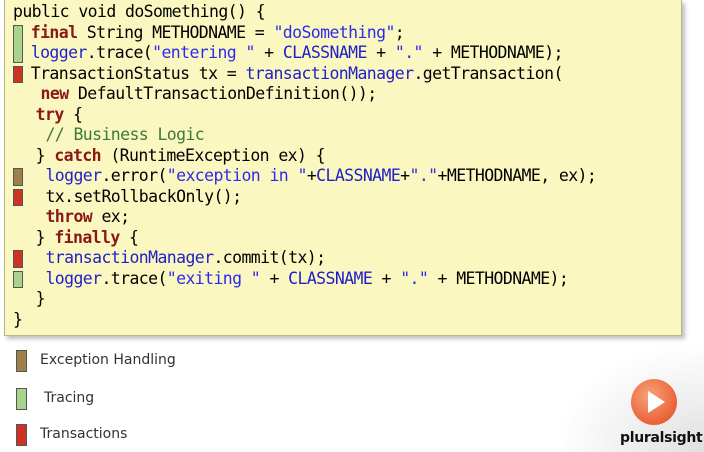  Describe the element at coordinates (84, 434) in the screenshot. I see `legend-label-transactions: Transactions` at that location.